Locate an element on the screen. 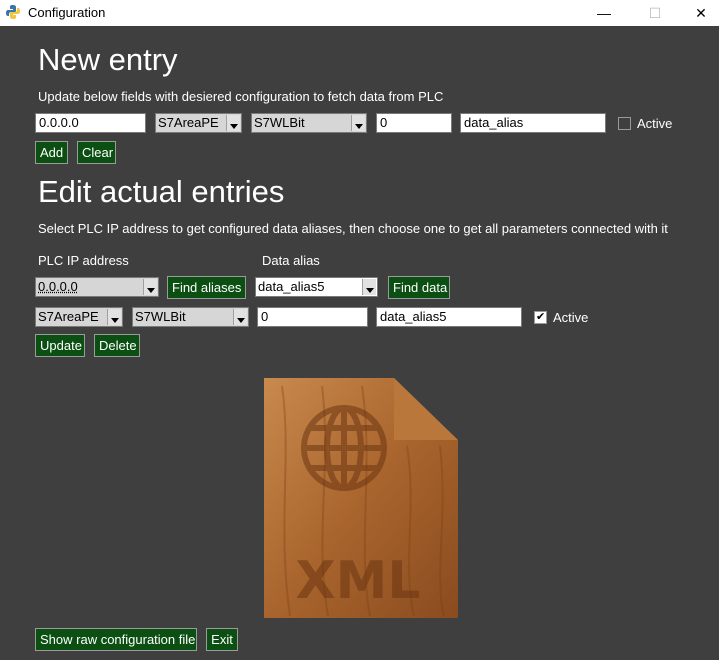 Image resolution: width=719 pixels, height=660 pixels. find-data-button: Find data is located at coordinates (419, 287).